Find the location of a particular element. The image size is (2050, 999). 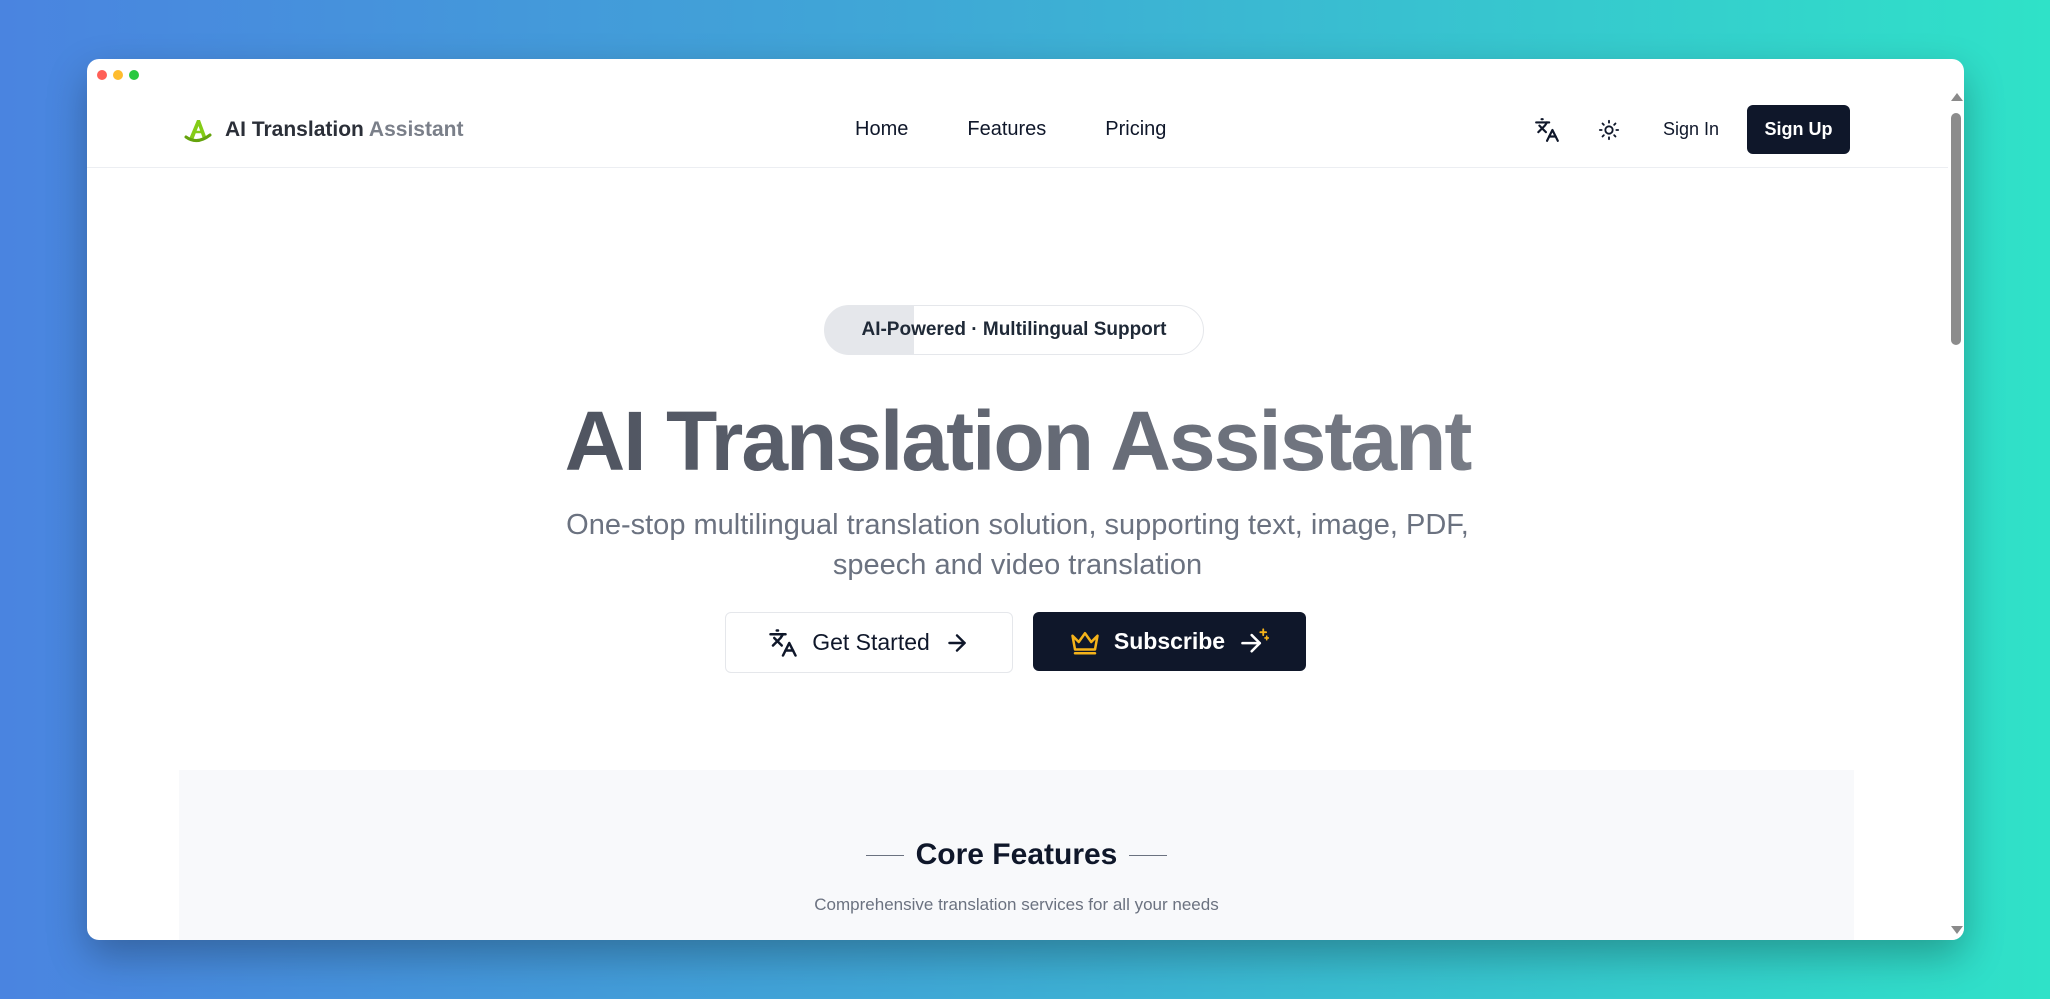

hero-badge: AI-Powered · Multilingual Support is located at coordinates (1014, 330).